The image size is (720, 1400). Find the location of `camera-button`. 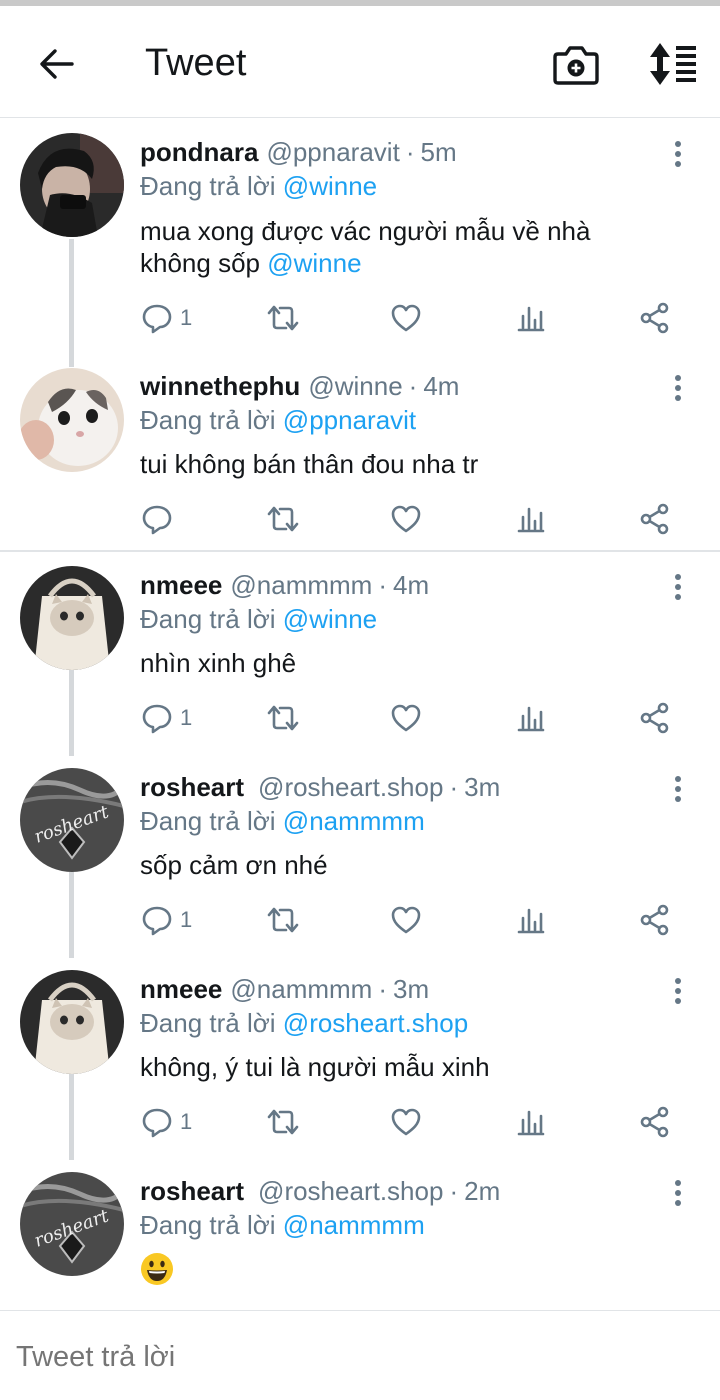

camera-button is located at coordinates (576, 64).